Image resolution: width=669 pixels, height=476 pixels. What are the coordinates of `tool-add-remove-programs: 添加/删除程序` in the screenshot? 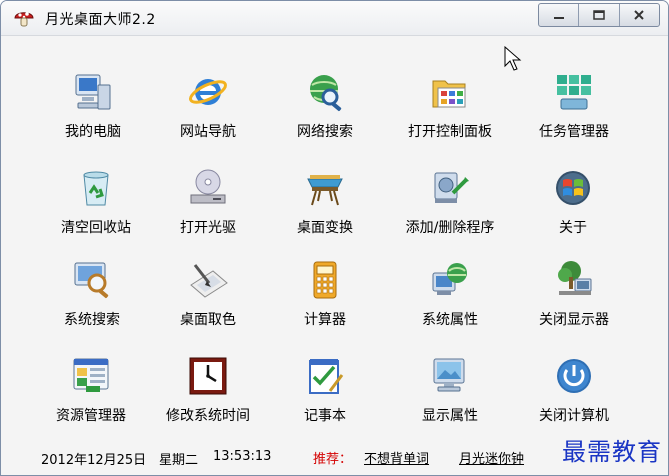 It's located at (450, 215).